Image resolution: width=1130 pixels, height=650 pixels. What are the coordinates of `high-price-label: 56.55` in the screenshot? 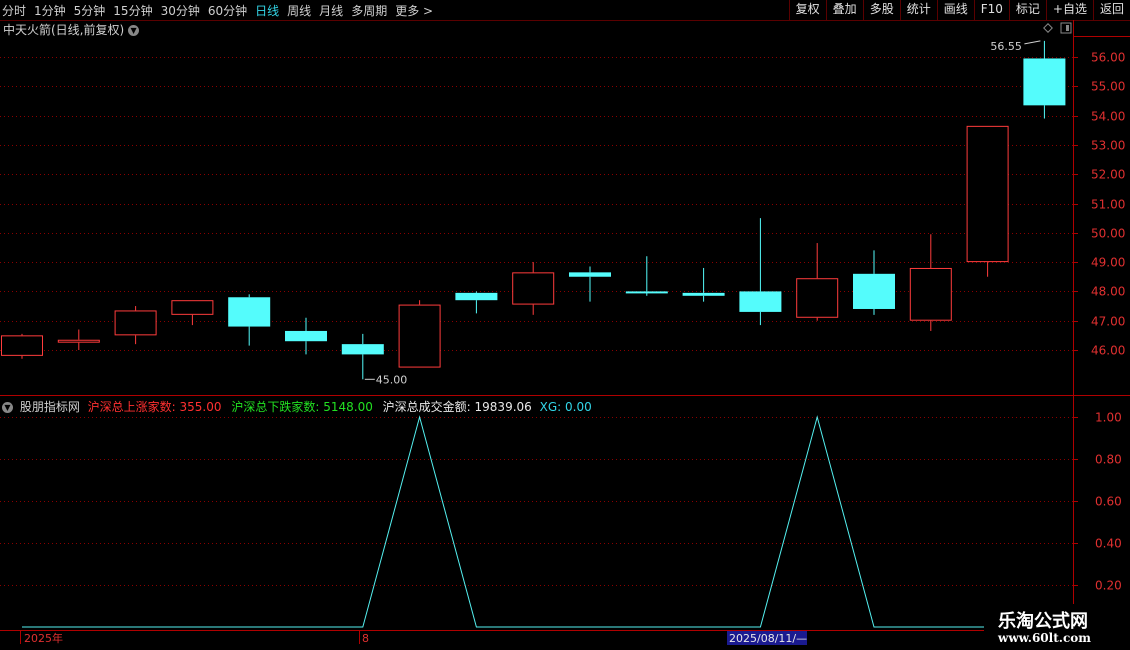 It's located at (1006, 46).